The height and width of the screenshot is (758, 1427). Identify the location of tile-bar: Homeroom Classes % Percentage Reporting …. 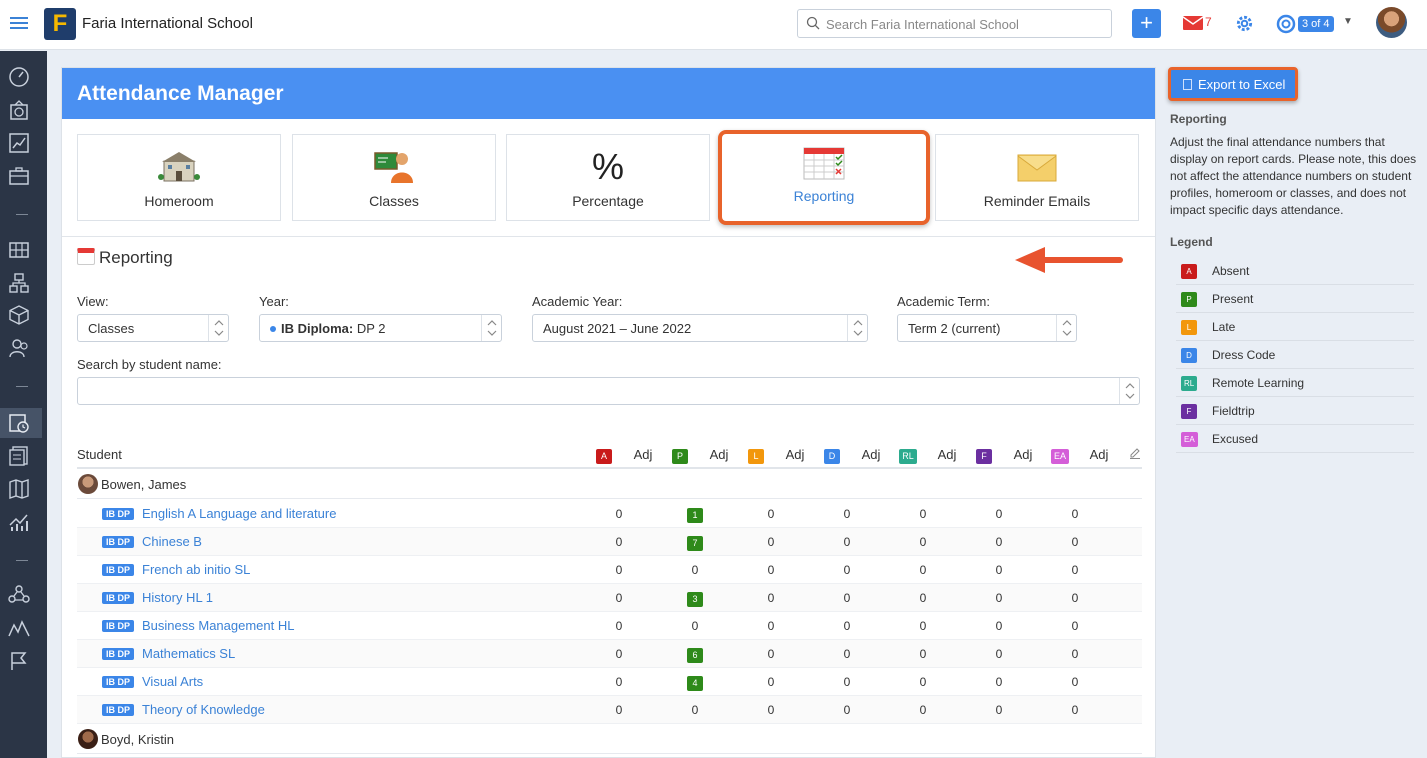
(608, 178).